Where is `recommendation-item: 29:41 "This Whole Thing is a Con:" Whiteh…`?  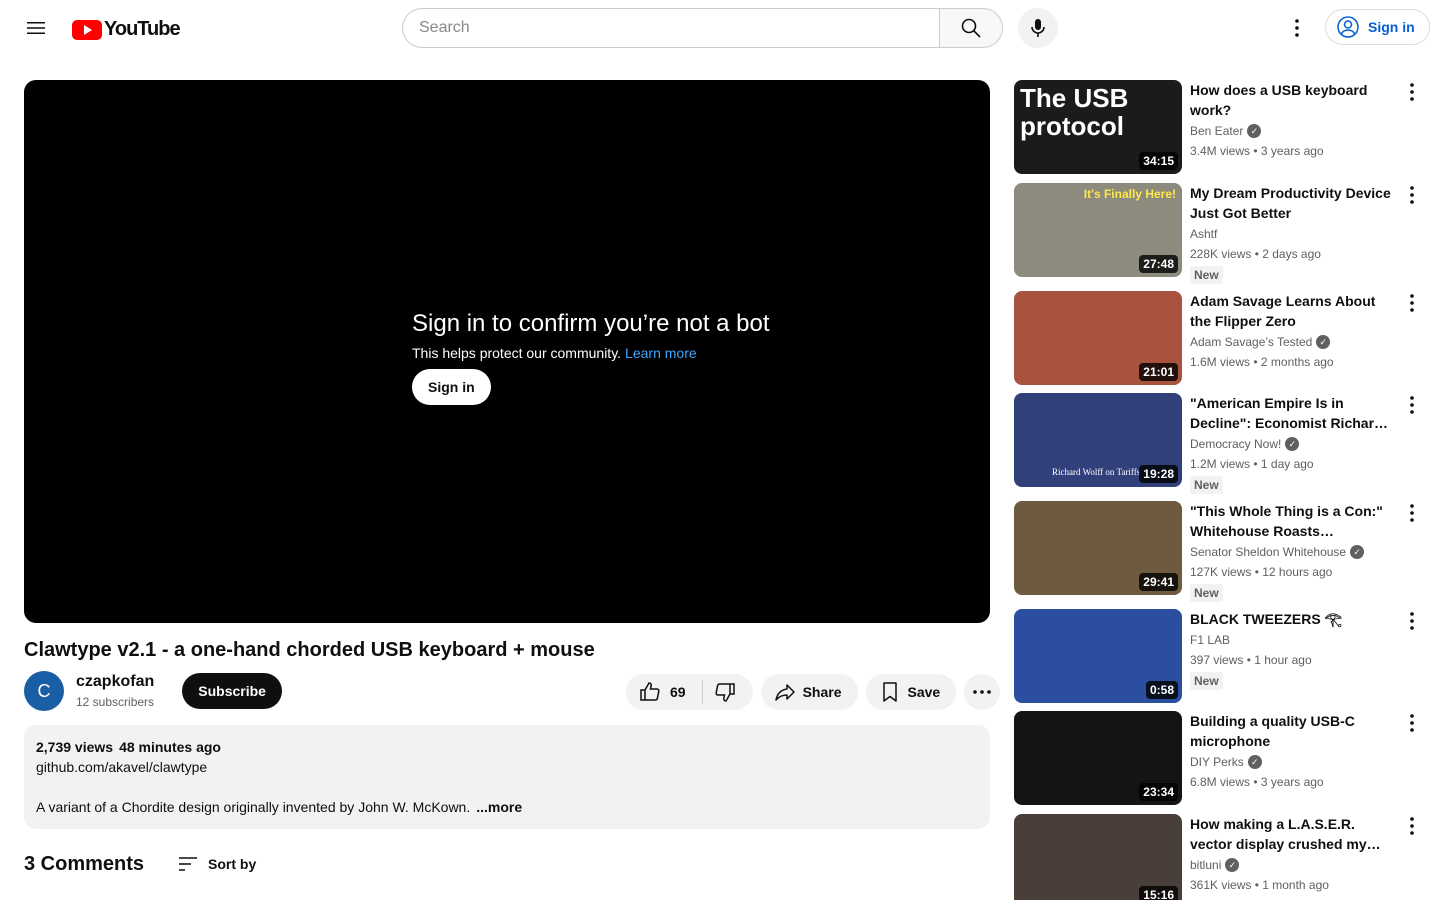 recommendation-item: 29:41 "This Whole Thing is a Con:" Whiteh… is located at coordinates (1219, 551).